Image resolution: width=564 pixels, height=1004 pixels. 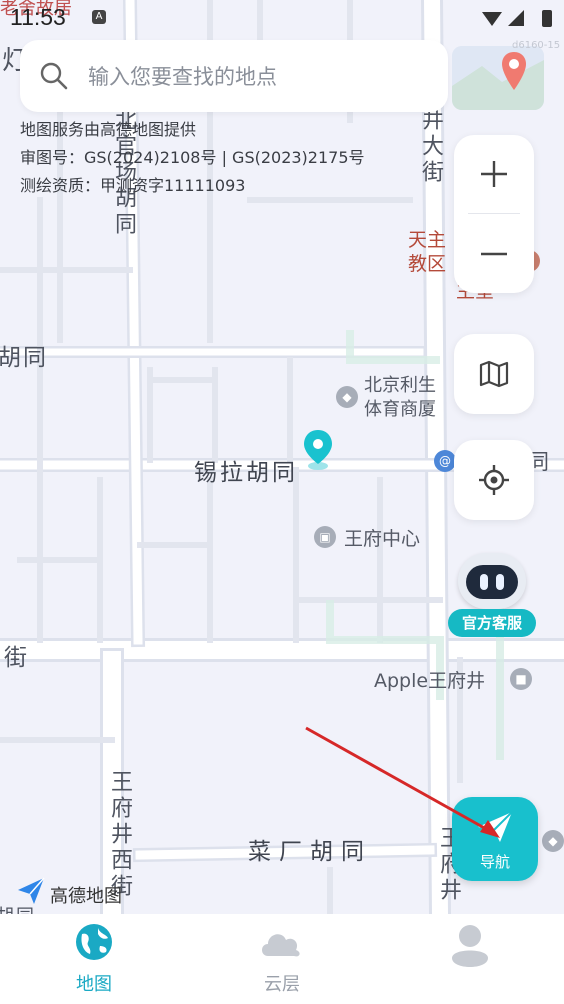 I want to click on status-bar: 11:53 A, so click(x=282, y=18).